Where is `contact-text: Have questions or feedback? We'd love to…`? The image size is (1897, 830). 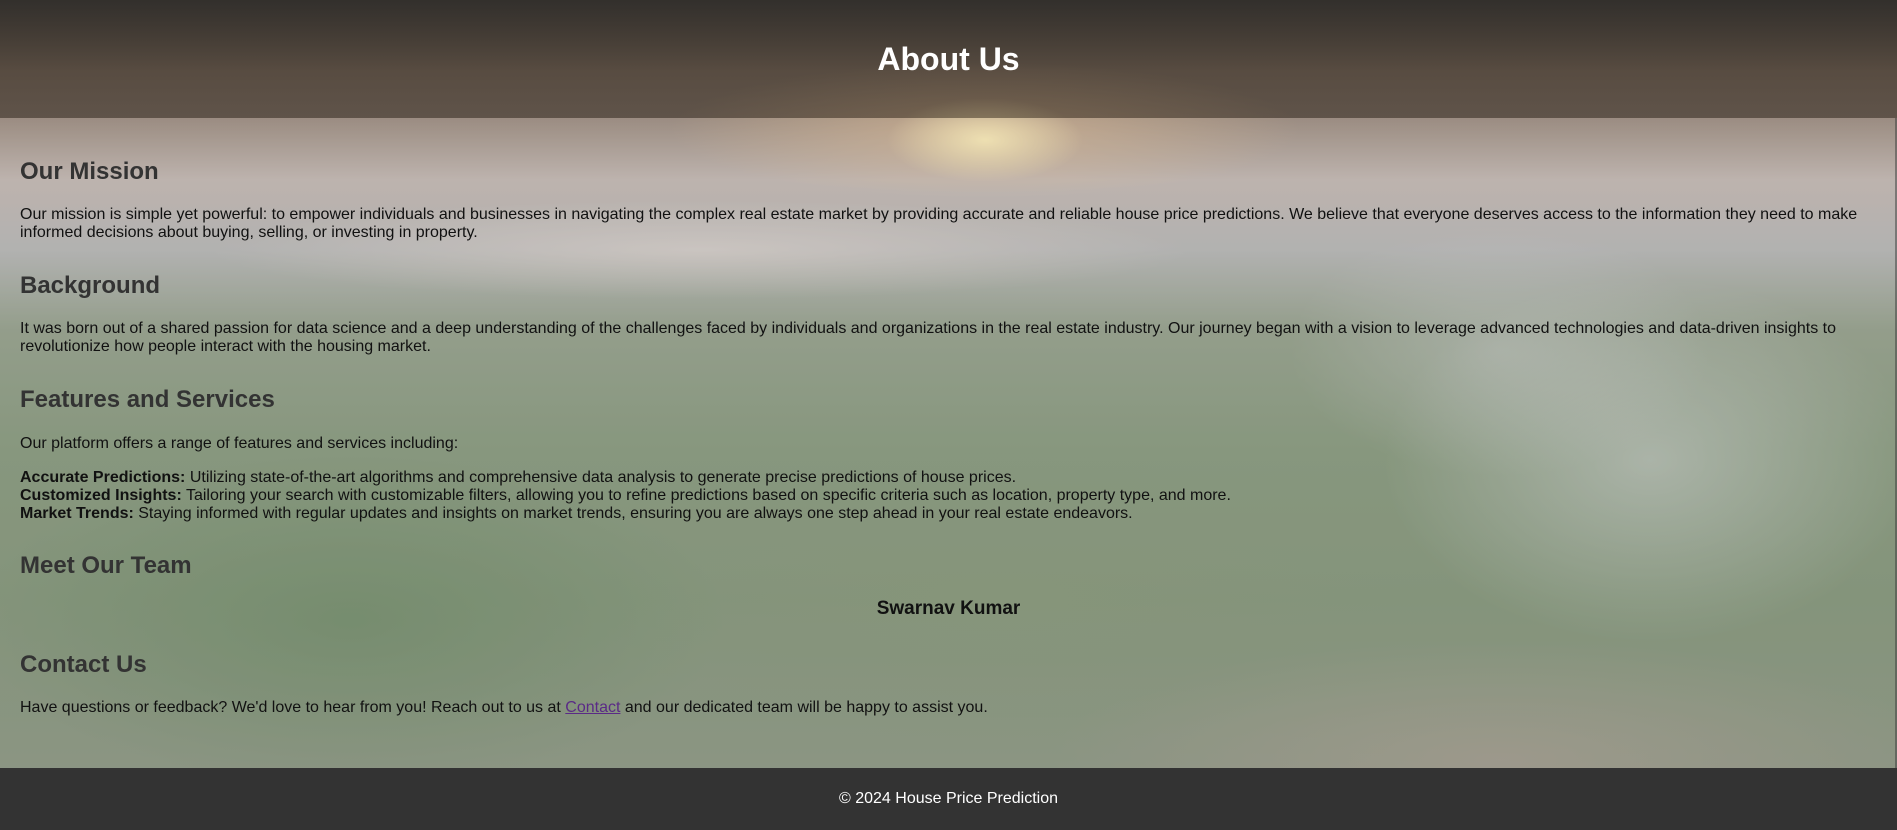 contact-text: Have questions or feedback? We'd love to… is located at coordinates (504, 708).